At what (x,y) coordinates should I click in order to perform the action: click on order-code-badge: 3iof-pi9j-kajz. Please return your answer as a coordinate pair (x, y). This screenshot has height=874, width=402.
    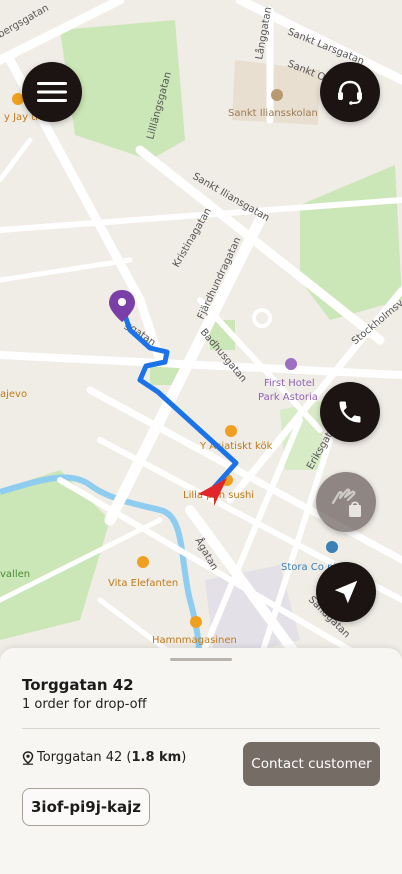
    Looking at the image, I should click on (86, 807).